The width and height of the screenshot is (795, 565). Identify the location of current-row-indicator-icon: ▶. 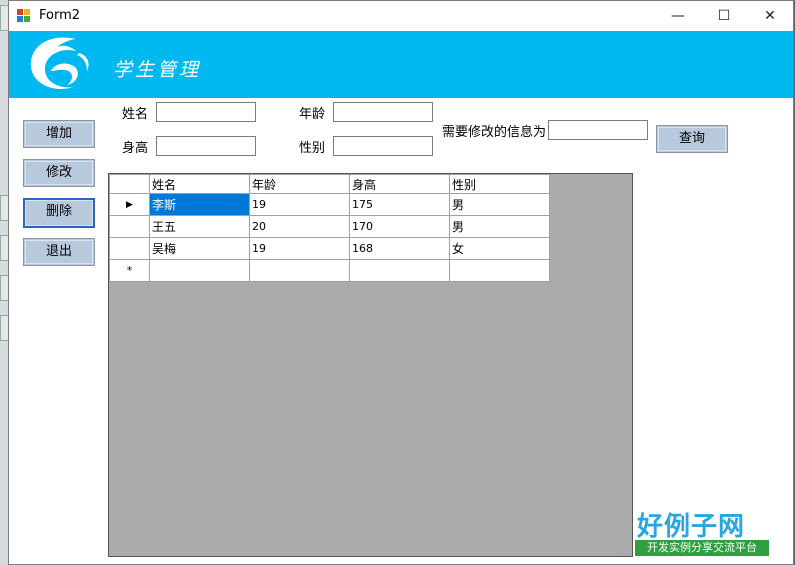
(129, 204).